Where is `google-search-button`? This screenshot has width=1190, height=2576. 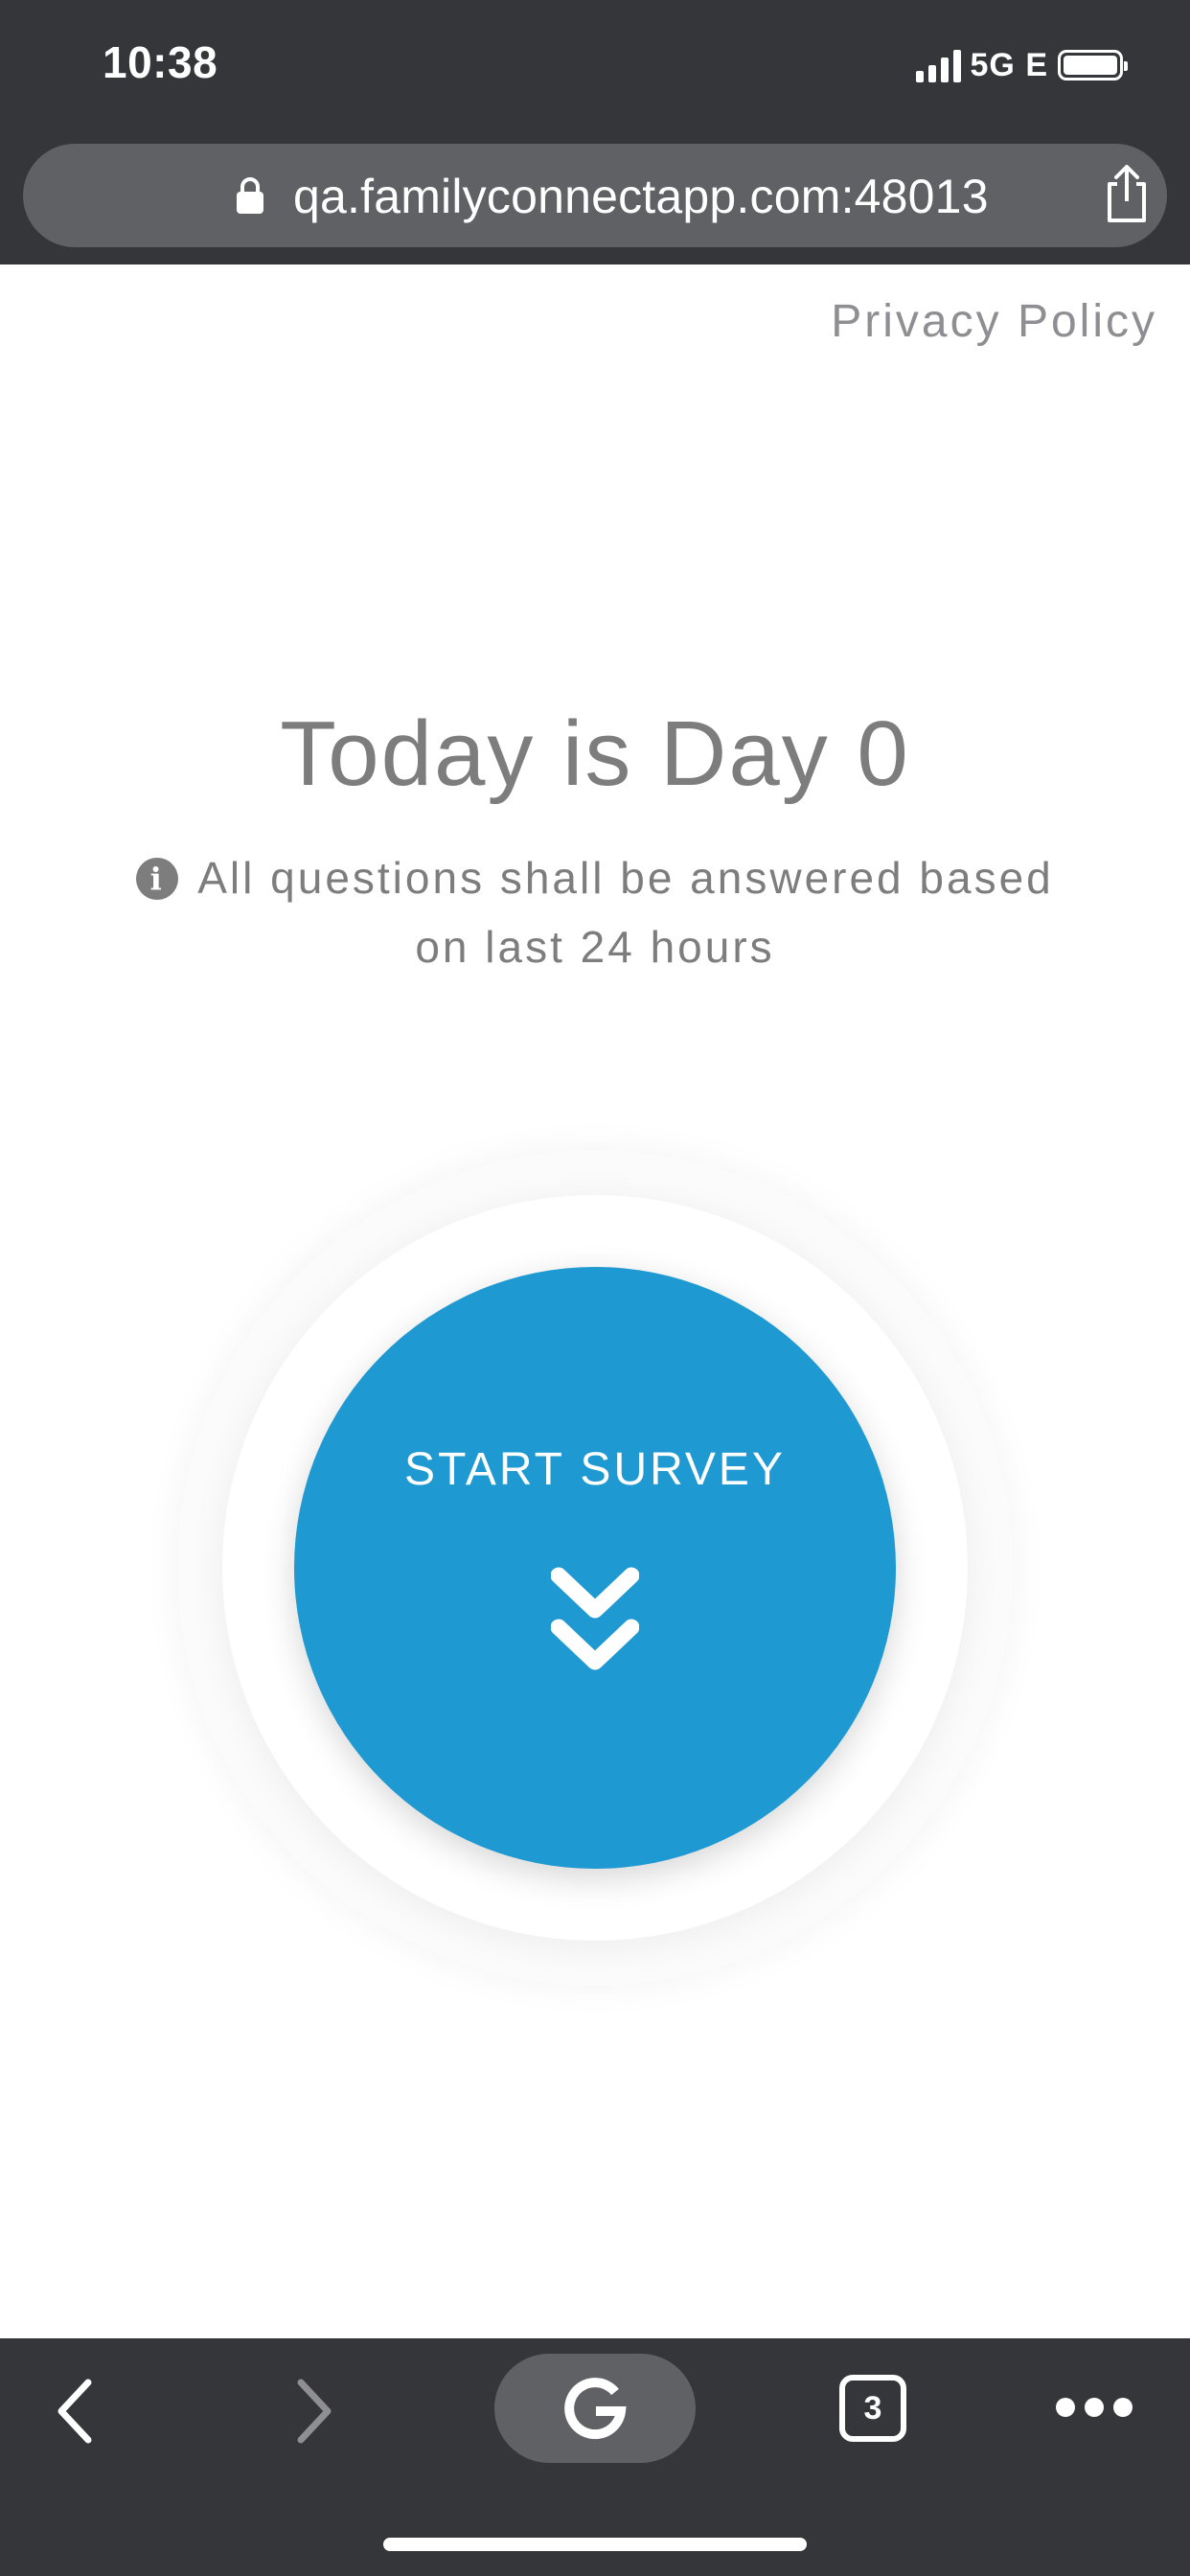 google-search-button is located at coordinates (595, 2408).